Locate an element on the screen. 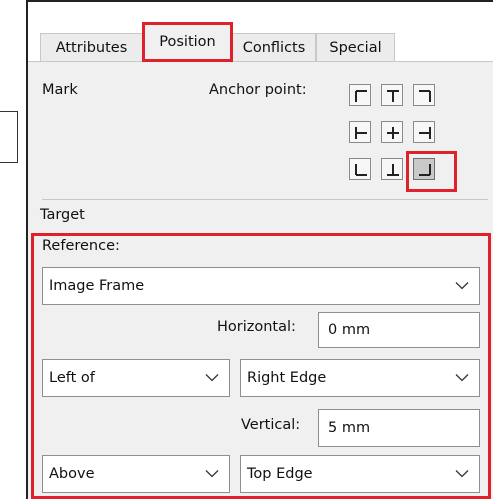  horizontal-offset-value: 0 mm is located at coordinates (349, 330).